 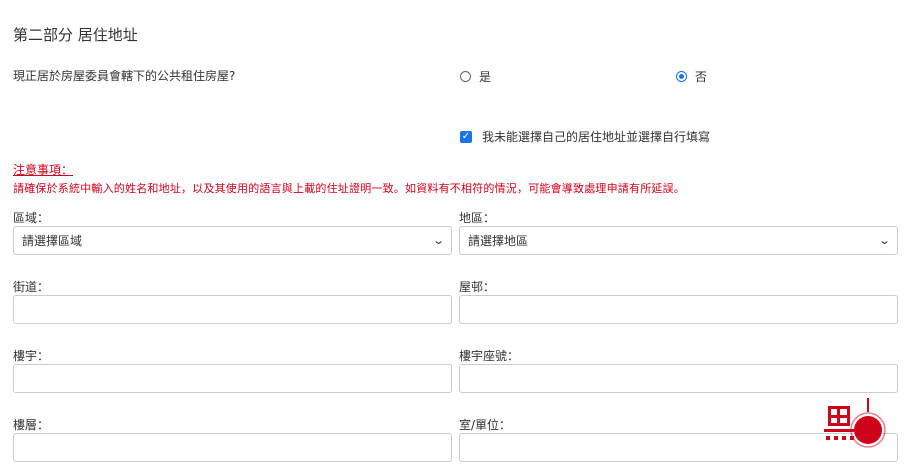 What do you see at coordinates (43, 170) in the screenshot?
I see `notice-title: 注意事項：` at bounding box center [43, 170].